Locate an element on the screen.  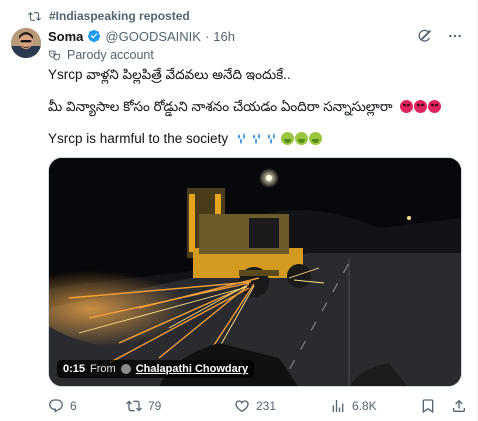
bookmark-icon is located at coordinates (428, 406).